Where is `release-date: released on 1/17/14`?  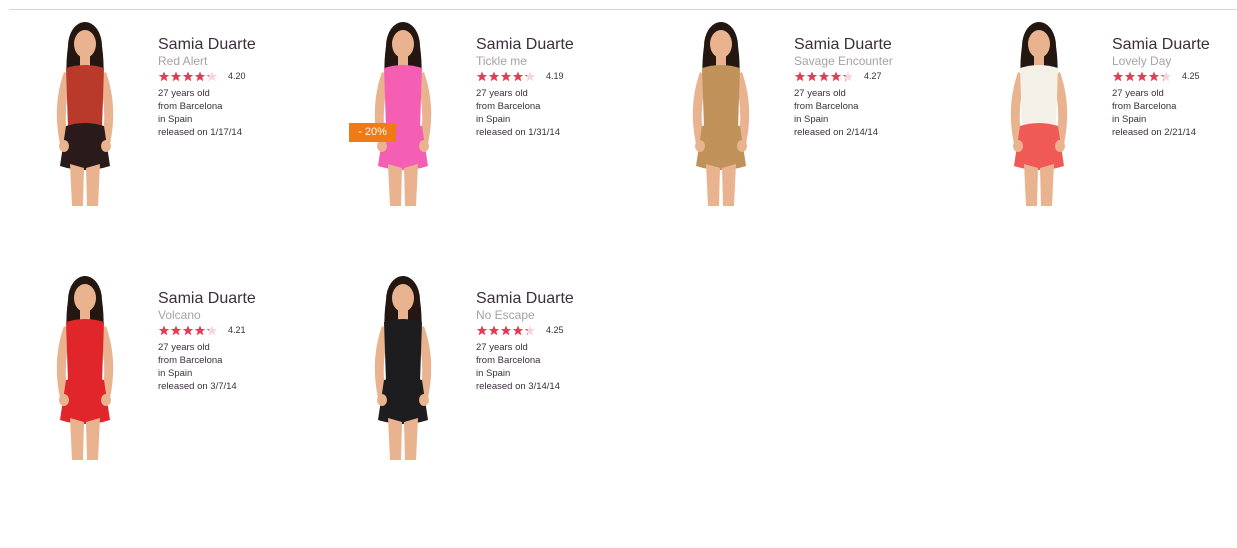
release-date: released on 1/17/14 is located at coordinates (200, 132).